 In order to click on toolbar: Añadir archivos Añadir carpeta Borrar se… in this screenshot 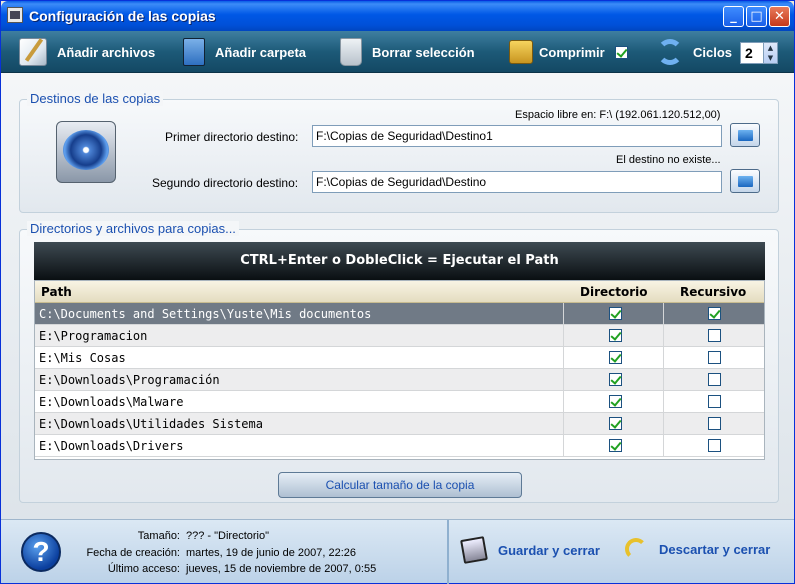, I will do `click(397, 52)`.